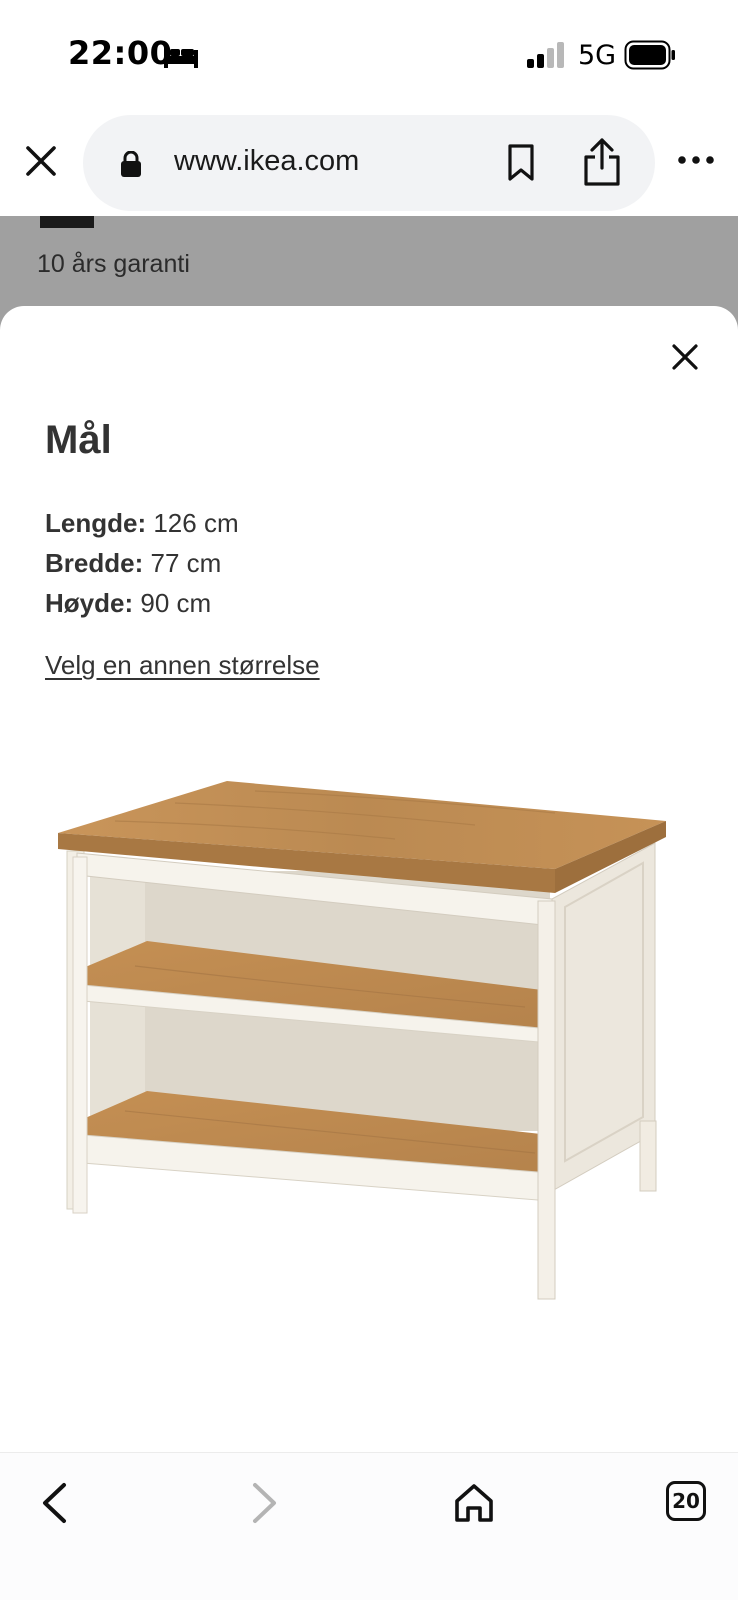 This screenshot has height=1600, width=738. I want to click on dimension-width: Bredde: 77 cm, so click(142, 563).